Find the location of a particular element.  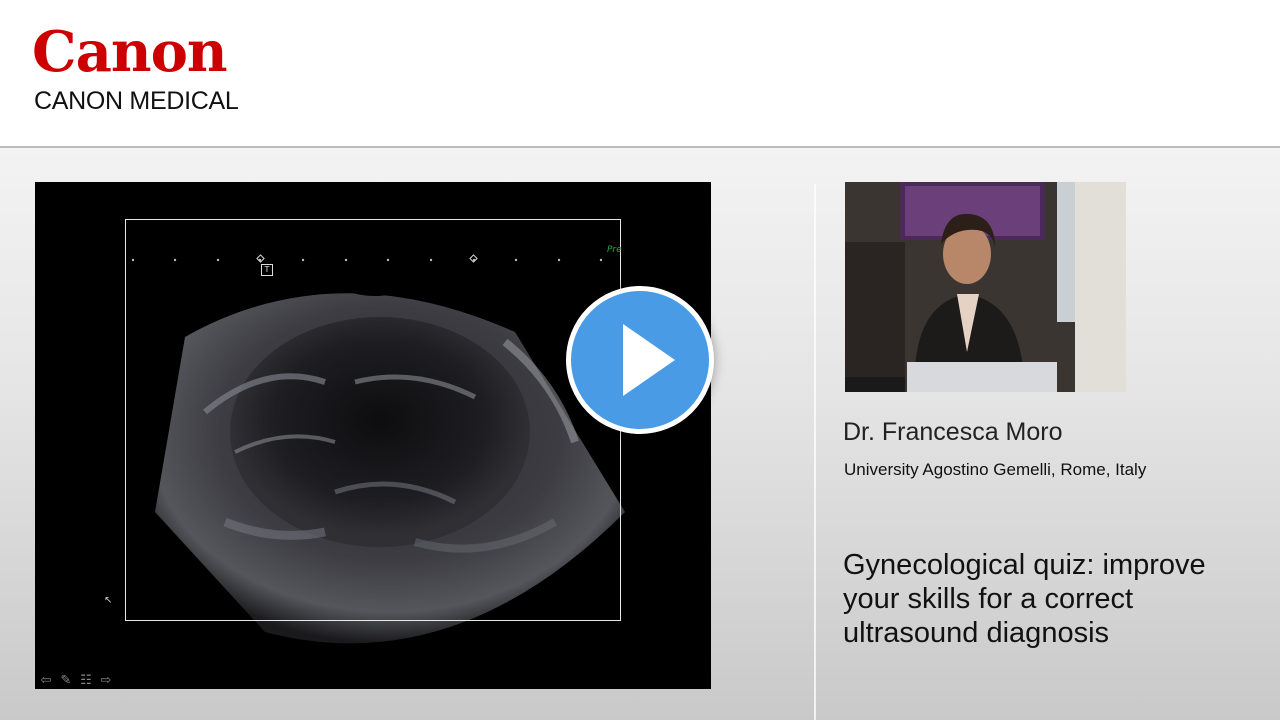

arrow-left-icon: ⇦ is located at coordinates (46, 681).